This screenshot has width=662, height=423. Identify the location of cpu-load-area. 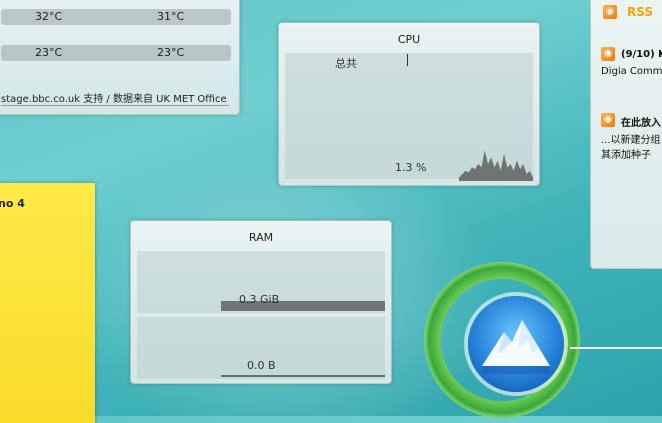
(496, 165).